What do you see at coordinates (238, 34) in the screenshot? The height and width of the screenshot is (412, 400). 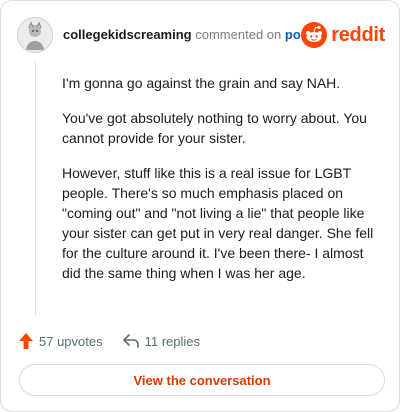 I see `action-text: commented on` at bounding box center [238, 34].